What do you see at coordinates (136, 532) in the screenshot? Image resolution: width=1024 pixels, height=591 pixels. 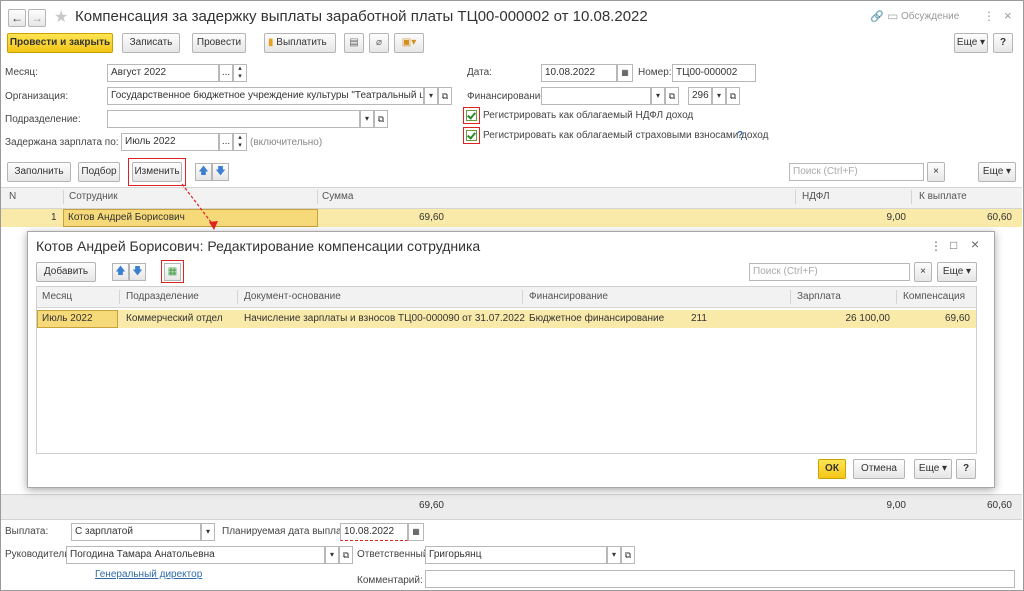 I see `payout-field: С зарплатой` at bounding box center [136, 532].